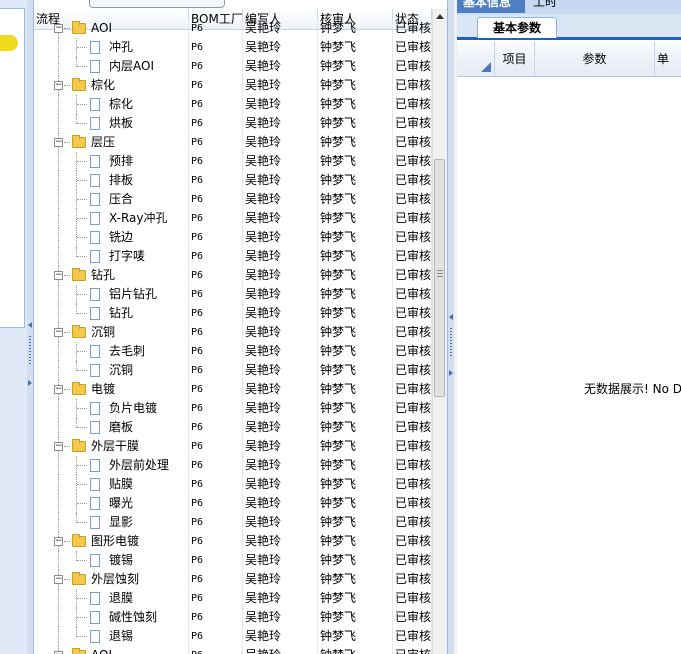 The image size is (681, 654). Describe the element at coordinates (439, 278) in the screenshot. I see `scroll-thumb` at that location.